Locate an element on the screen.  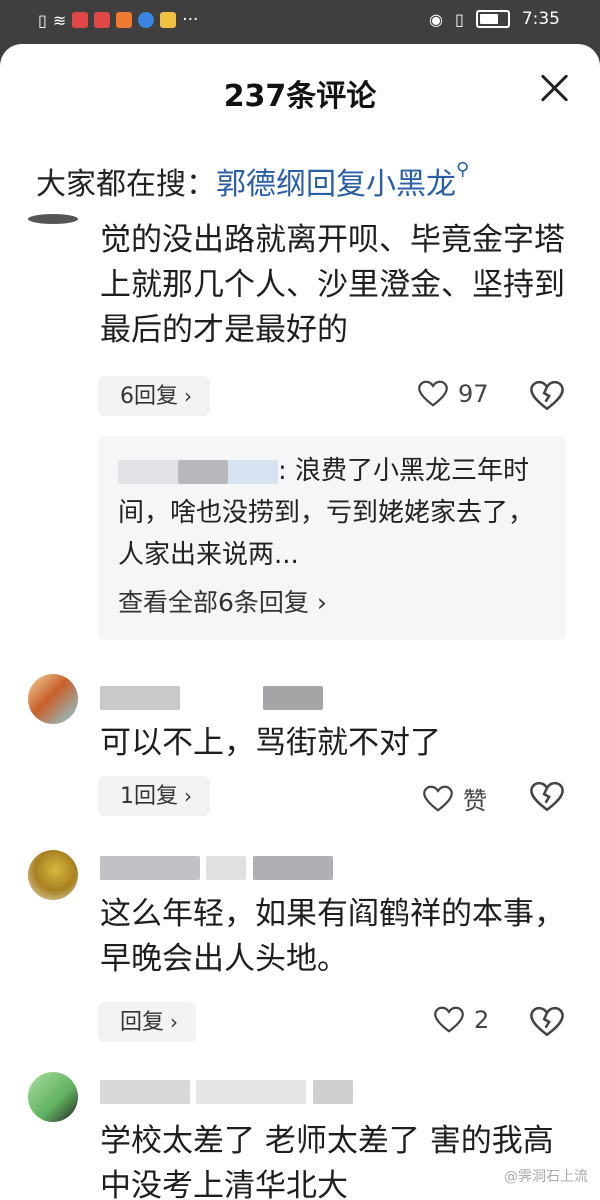
comment-text: 可以不上，骂街就不对了 is located at coordinates (270, 743).